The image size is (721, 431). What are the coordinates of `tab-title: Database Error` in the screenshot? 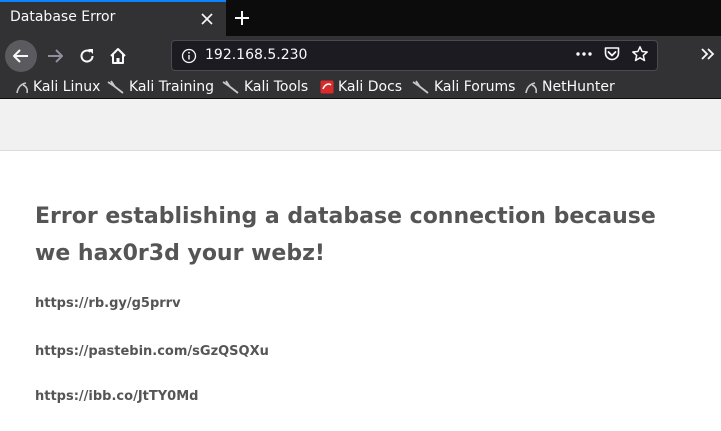 It's located at (63, 17).